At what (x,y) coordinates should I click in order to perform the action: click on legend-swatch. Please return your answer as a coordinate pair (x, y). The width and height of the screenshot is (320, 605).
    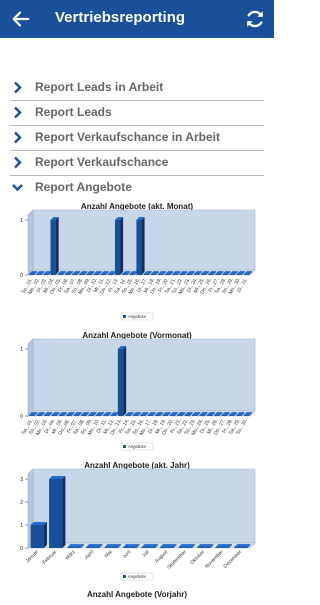
    Looking at the image, I should click on (124, 576).